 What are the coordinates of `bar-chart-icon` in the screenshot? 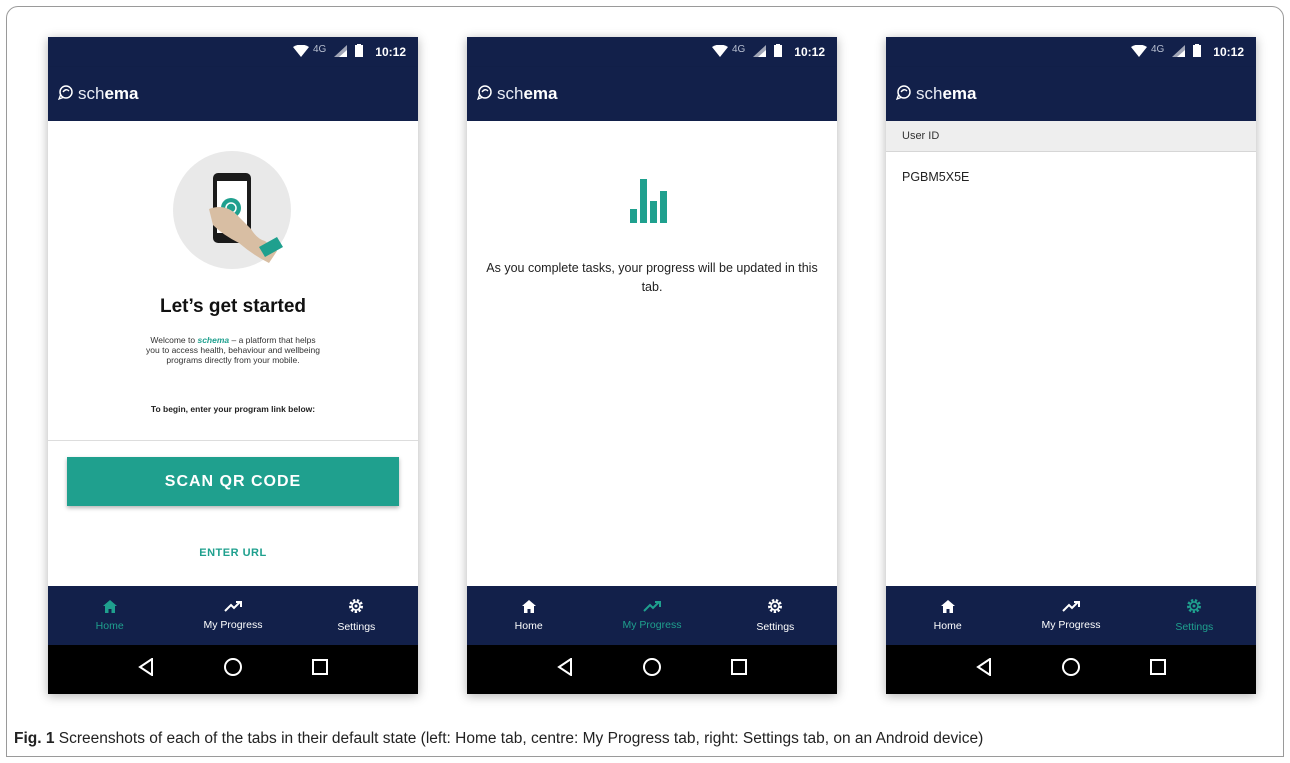 It's located at (650, 203).